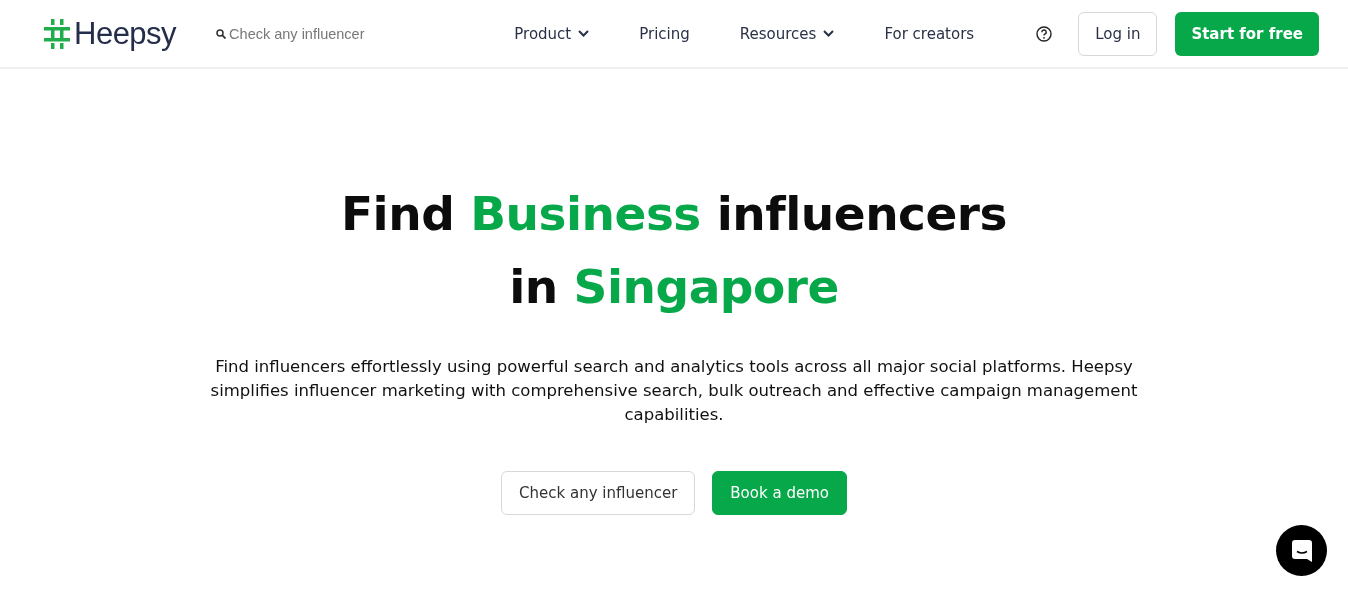  I want to click on nav-link: Resources, so click(787, 33).